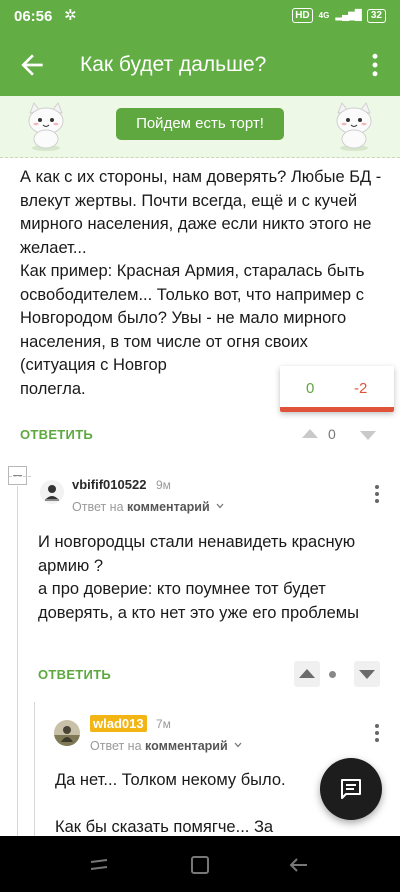 The height and width of the screenshot is (892, 400). What do you see at coordinates (310, 388) in the screenshot?
I see `rating-plus-count: 0` at bounding box center [310, 388].